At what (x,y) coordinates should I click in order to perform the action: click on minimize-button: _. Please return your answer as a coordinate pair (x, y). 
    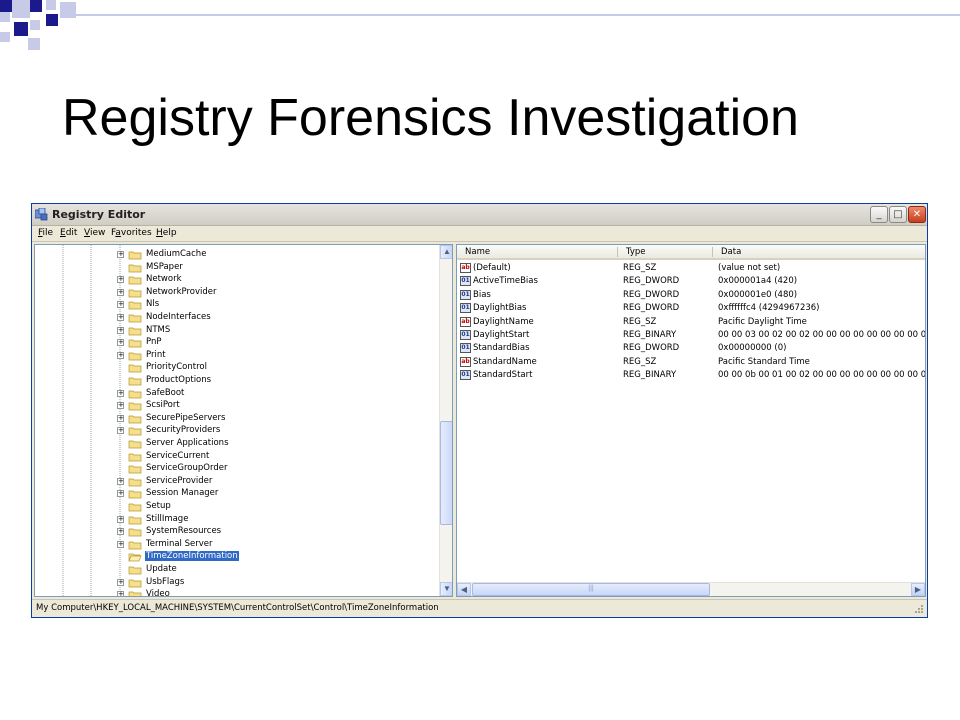
    Looking at the image, I should click on (879, 214).